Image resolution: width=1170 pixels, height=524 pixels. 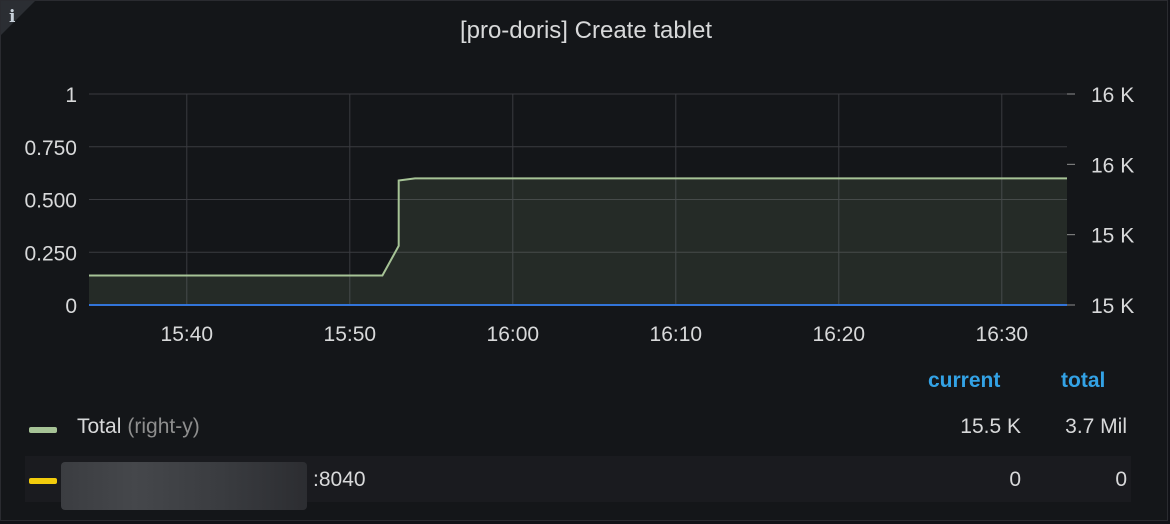 What do you see at coordinates (513, 334) in the screenshot?
I see `x-tick-label: 16:00` at bounding box center [513, 334].